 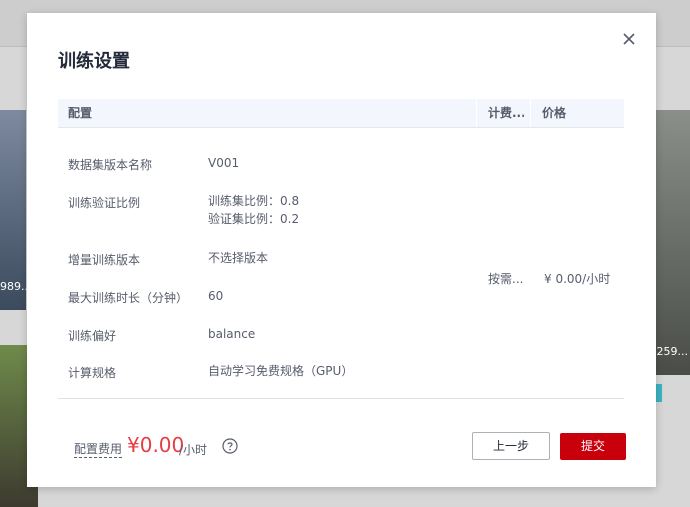 I want to click on close-icon, so click(x=629, y=39).